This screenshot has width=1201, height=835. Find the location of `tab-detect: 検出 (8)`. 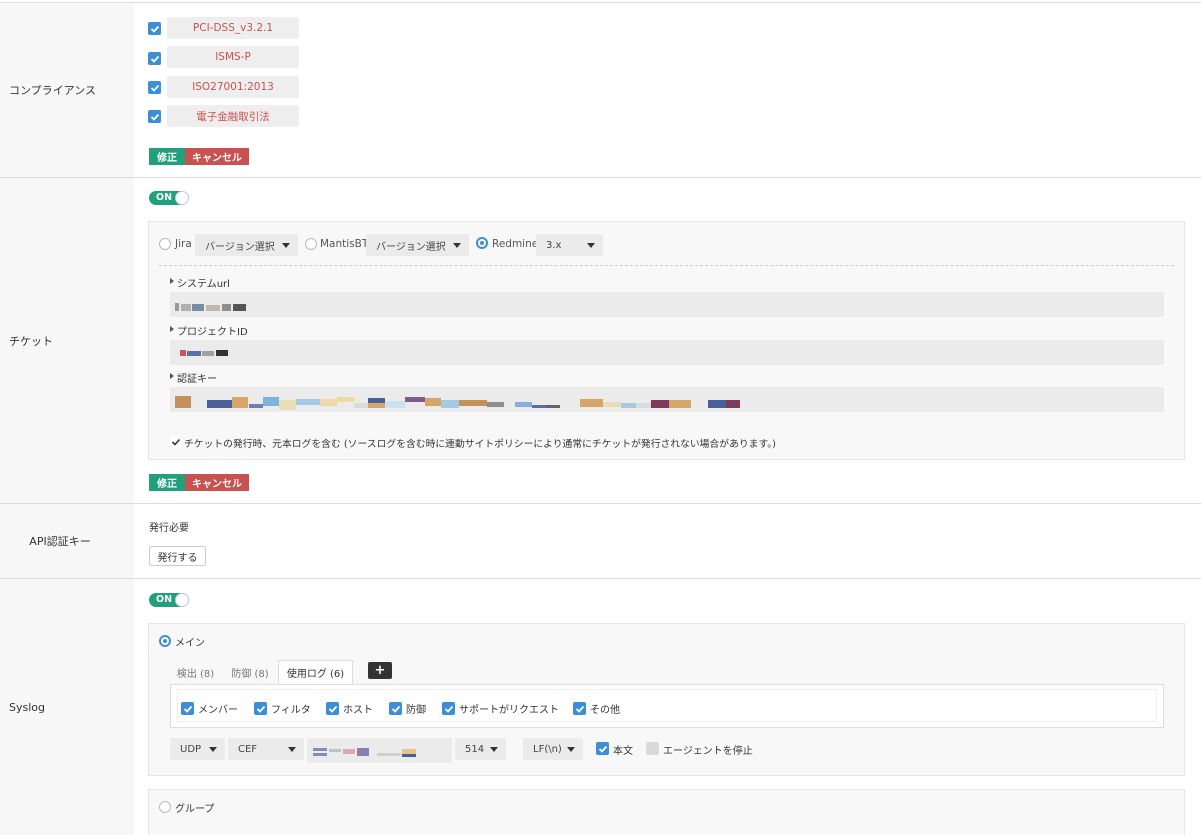

tab-detect: 検出 (8) is located at coordinates (195, 672).